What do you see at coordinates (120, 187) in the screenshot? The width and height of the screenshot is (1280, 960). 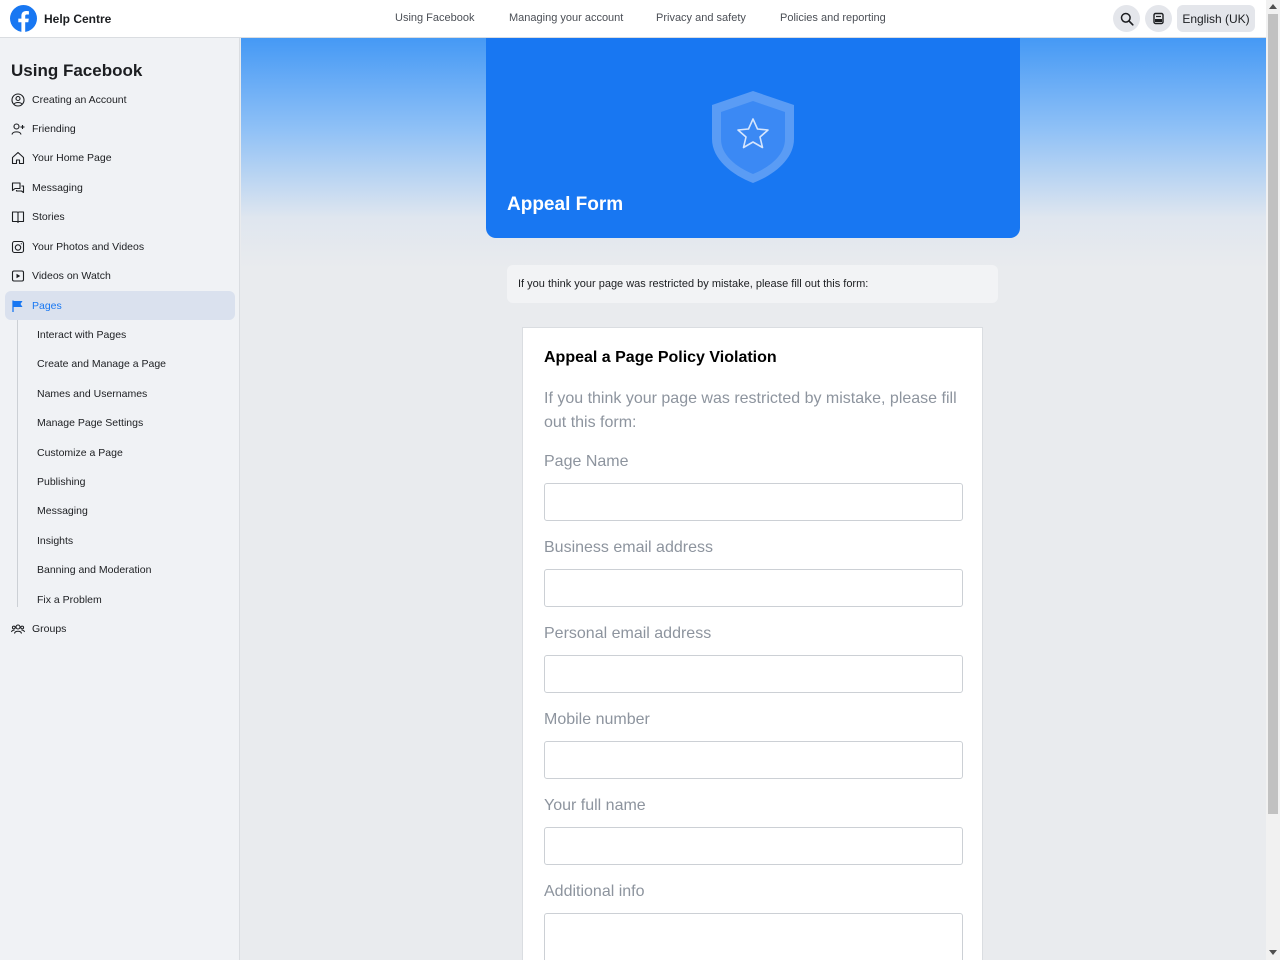 I see `sidebar-item-messaging: Messaging` at bounding box center [120, 187].